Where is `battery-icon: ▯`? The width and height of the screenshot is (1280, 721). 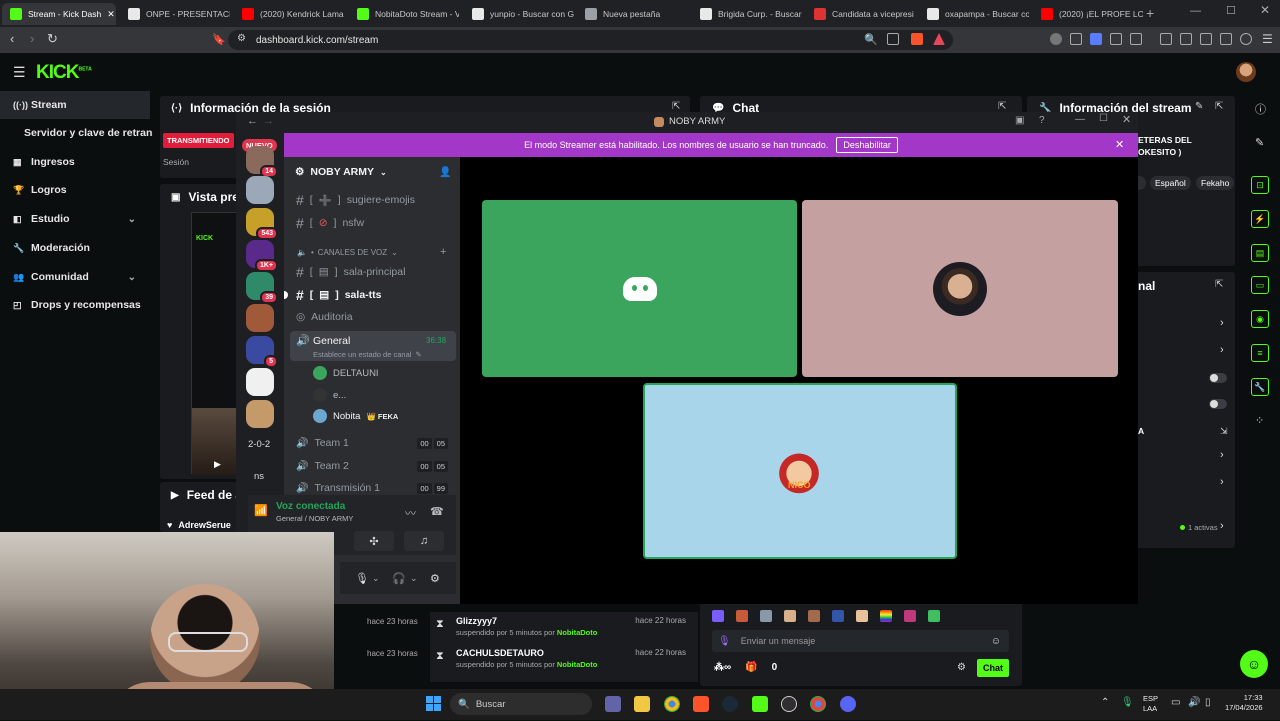
battery-icon: ▯ is located at coordinates (1208, 702).